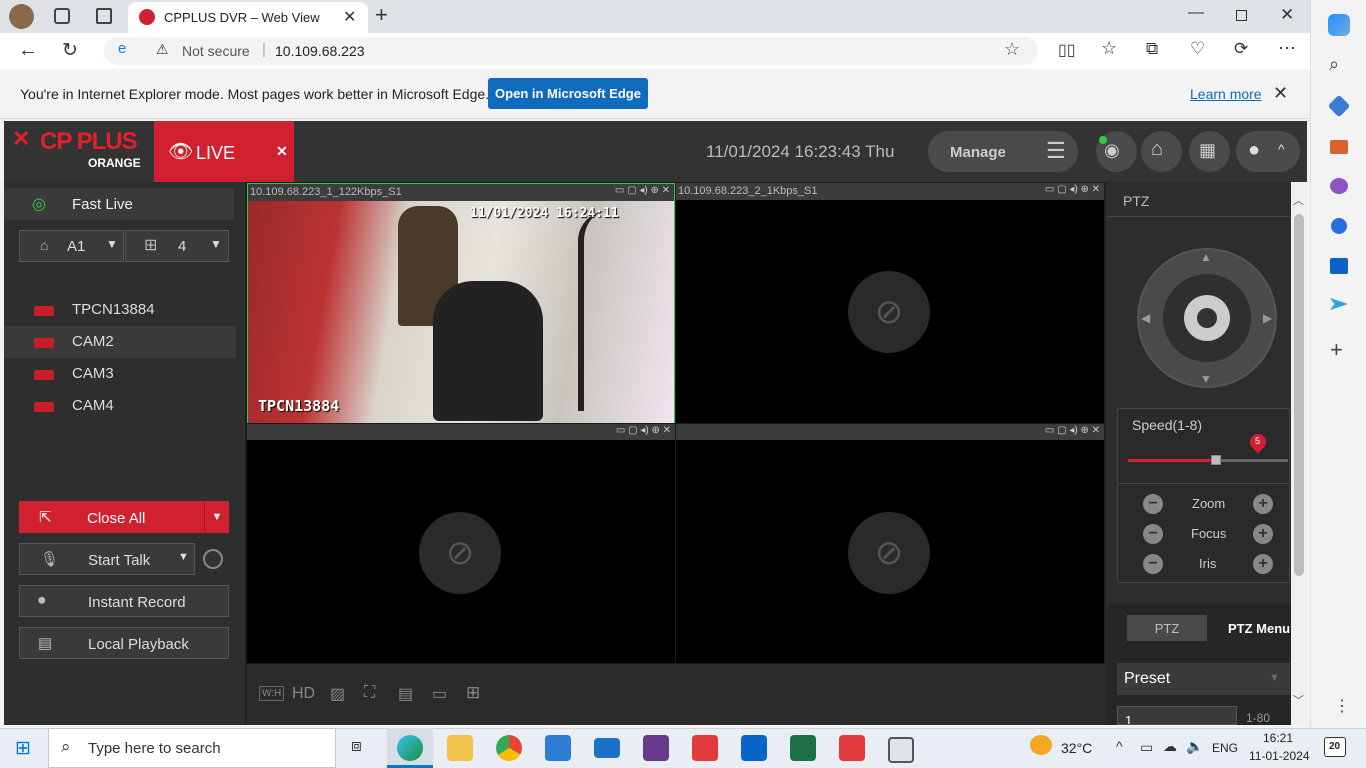  What do you see at coordinates (803, 748) in the screenshot?
I see `excel-icon` at bounding box center [803, 748].